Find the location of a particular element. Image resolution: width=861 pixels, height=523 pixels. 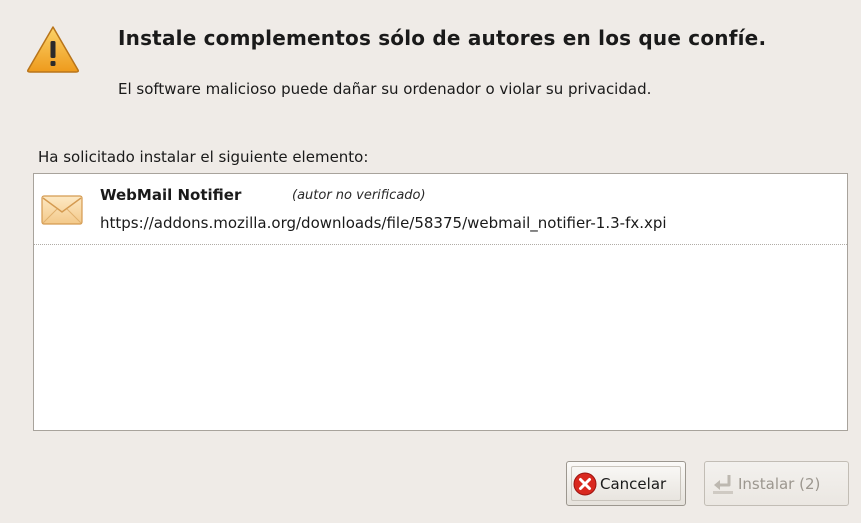

addon-name: WebMail Notifier is located at coordinates (171, 195).